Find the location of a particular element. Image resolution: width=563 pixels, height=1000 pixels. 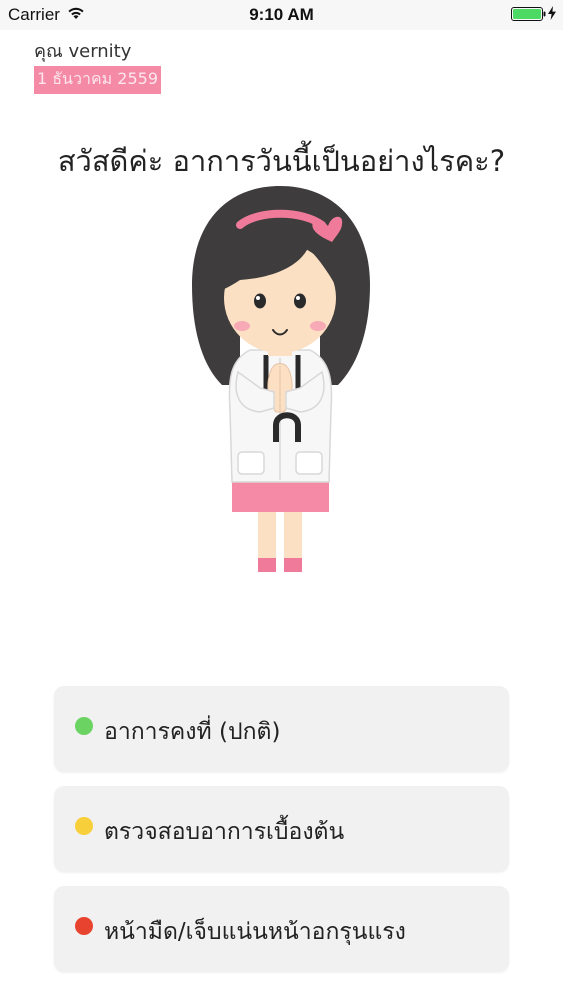

status-time: 9:10 AM is located at coordinates (281, 14).